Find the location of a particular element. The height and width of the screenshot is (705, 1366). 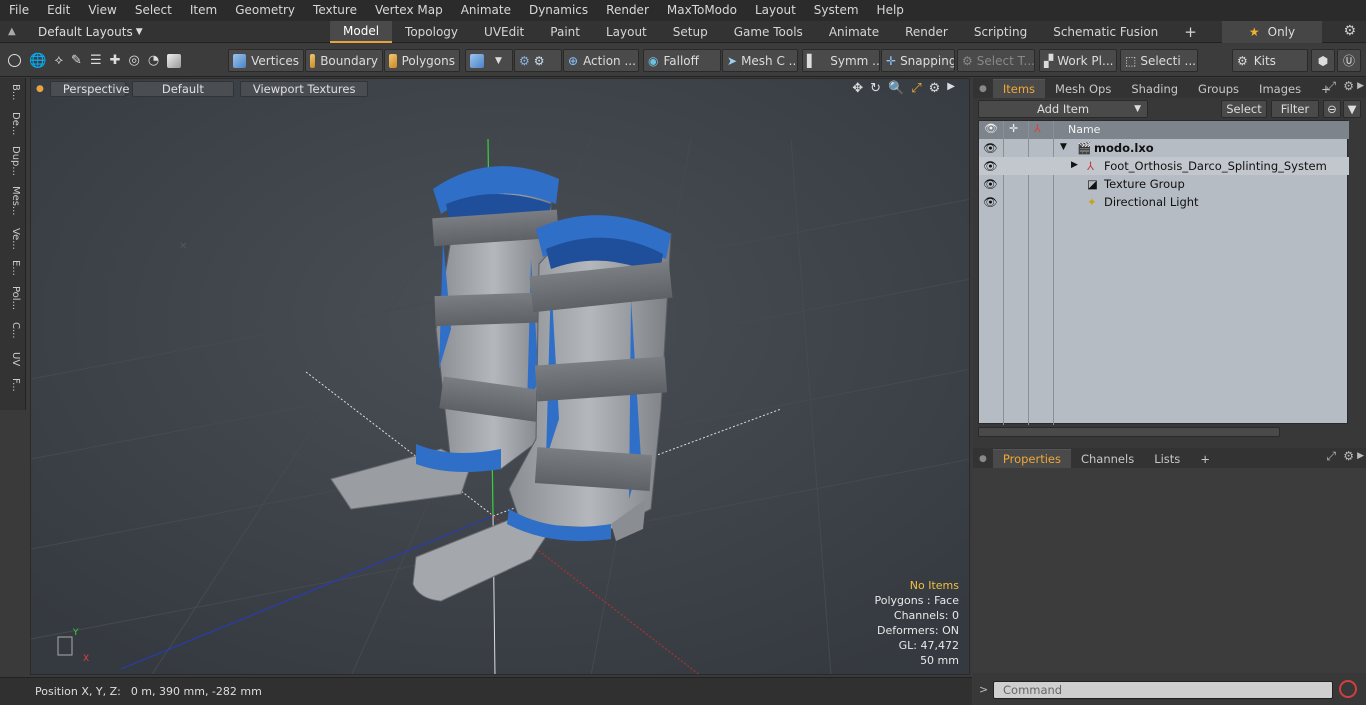

unity-button: ⬢ is located at coordinates (1323, 60).